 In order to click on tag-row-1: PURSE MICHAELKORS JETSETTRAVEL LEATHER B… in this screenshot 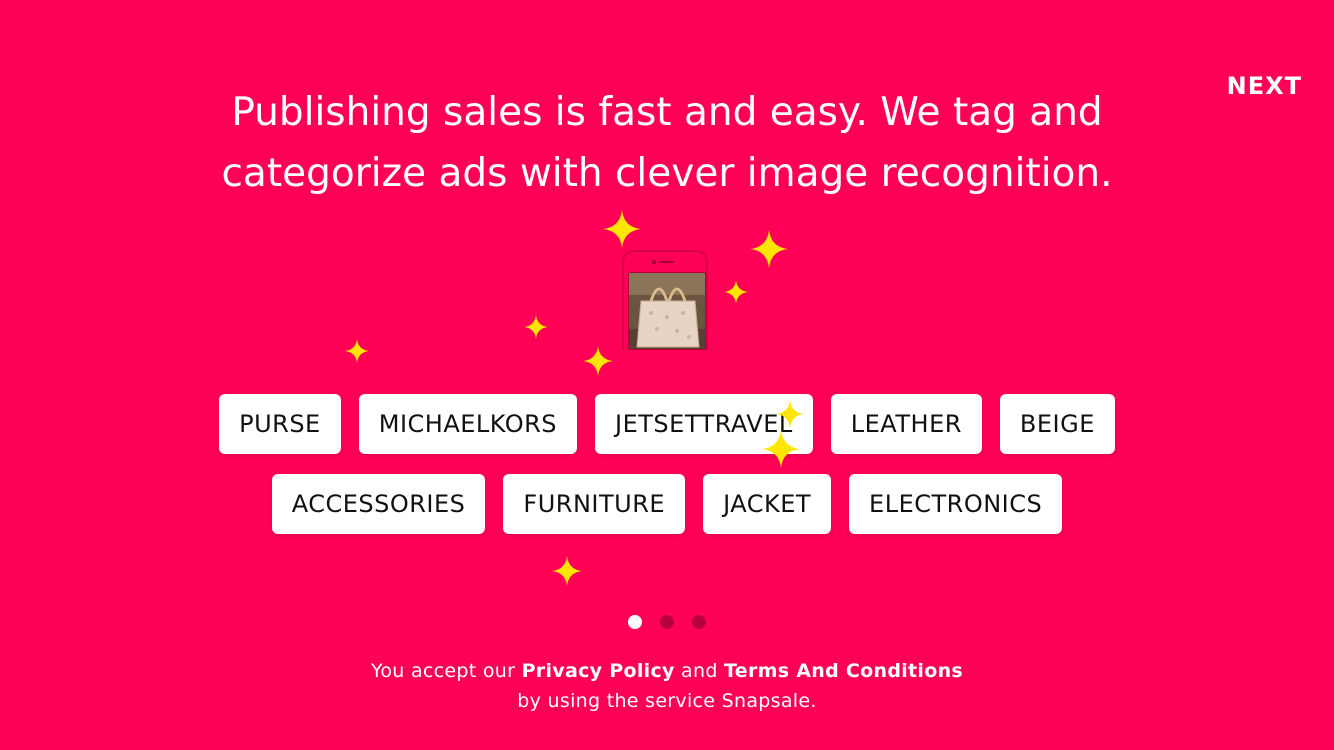, I will do `click(667, 424)`.